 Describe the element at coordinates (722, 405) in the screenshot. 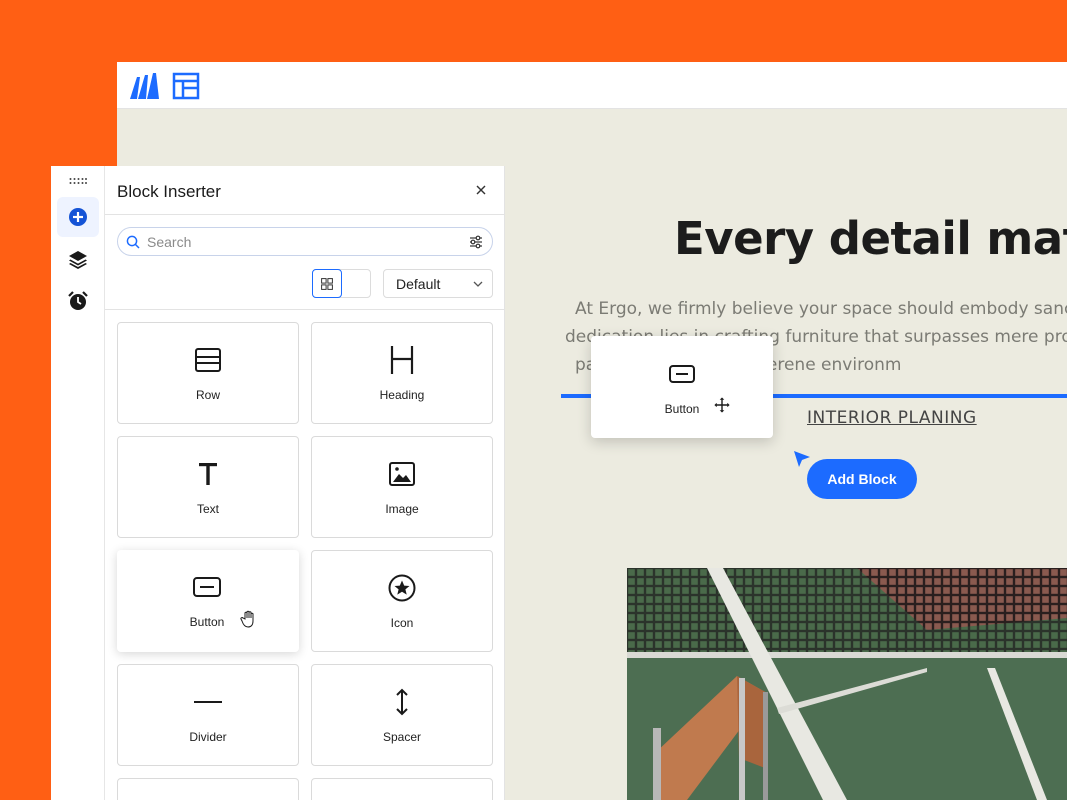

I see `move-cursor-icon` at that location.